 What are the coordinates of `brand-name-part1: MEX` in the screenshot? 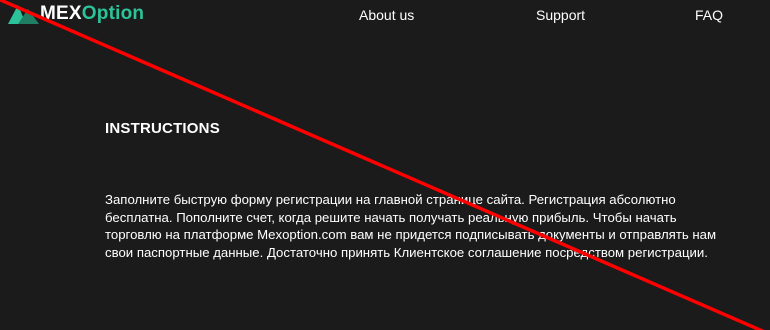 It's located at (61, 13).